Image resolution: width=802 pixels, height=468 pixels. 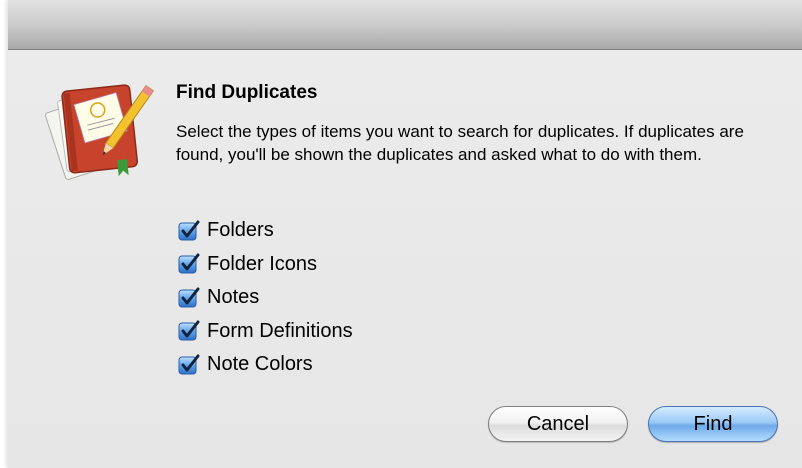 I want to click on option-label: Note Colors, so click(x=260, y=364).